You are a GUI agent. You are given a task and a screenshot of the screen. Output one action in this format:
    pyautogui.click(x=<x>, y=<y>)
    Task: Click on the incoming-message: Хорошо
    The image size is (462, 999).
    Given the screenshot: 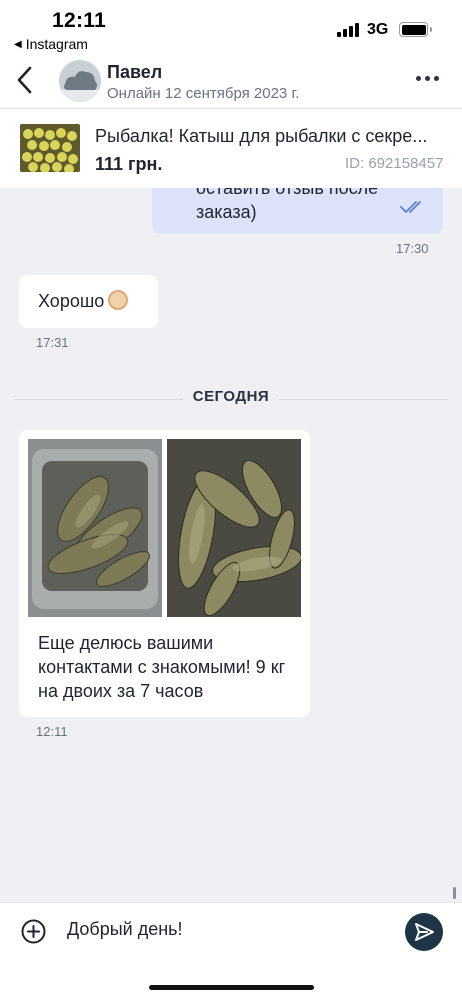 What is the action you would take?
    pyautogui.click(x=88, y=301)
    